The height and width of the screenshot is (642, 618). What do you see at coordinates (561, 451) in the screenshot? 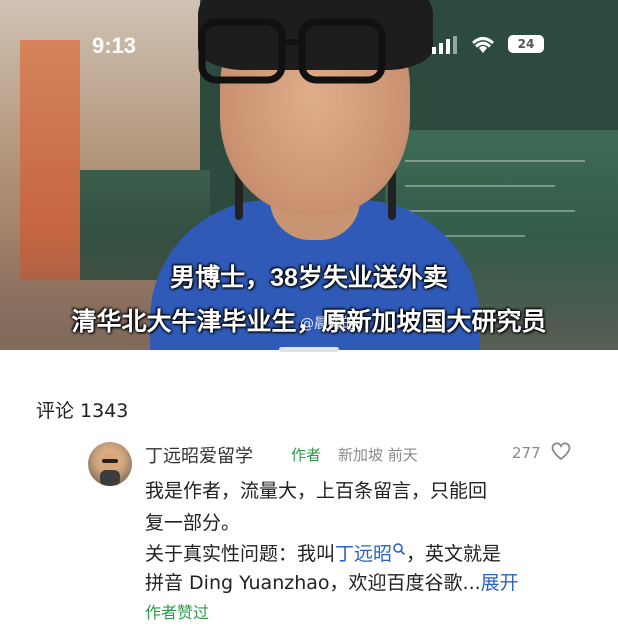
I see `heart-icon` at bounding box center [561, 451].